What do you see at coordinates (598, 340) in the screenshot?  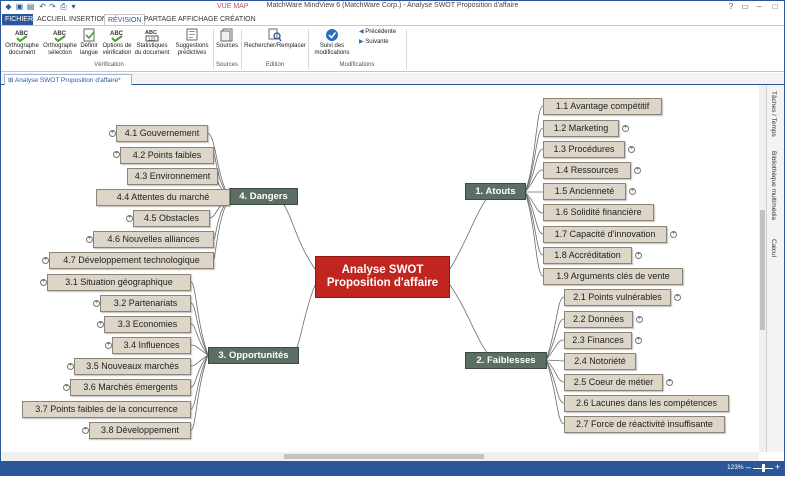 I see `topic-finances: 2.3 Finances` at bounding box center [598, 340].